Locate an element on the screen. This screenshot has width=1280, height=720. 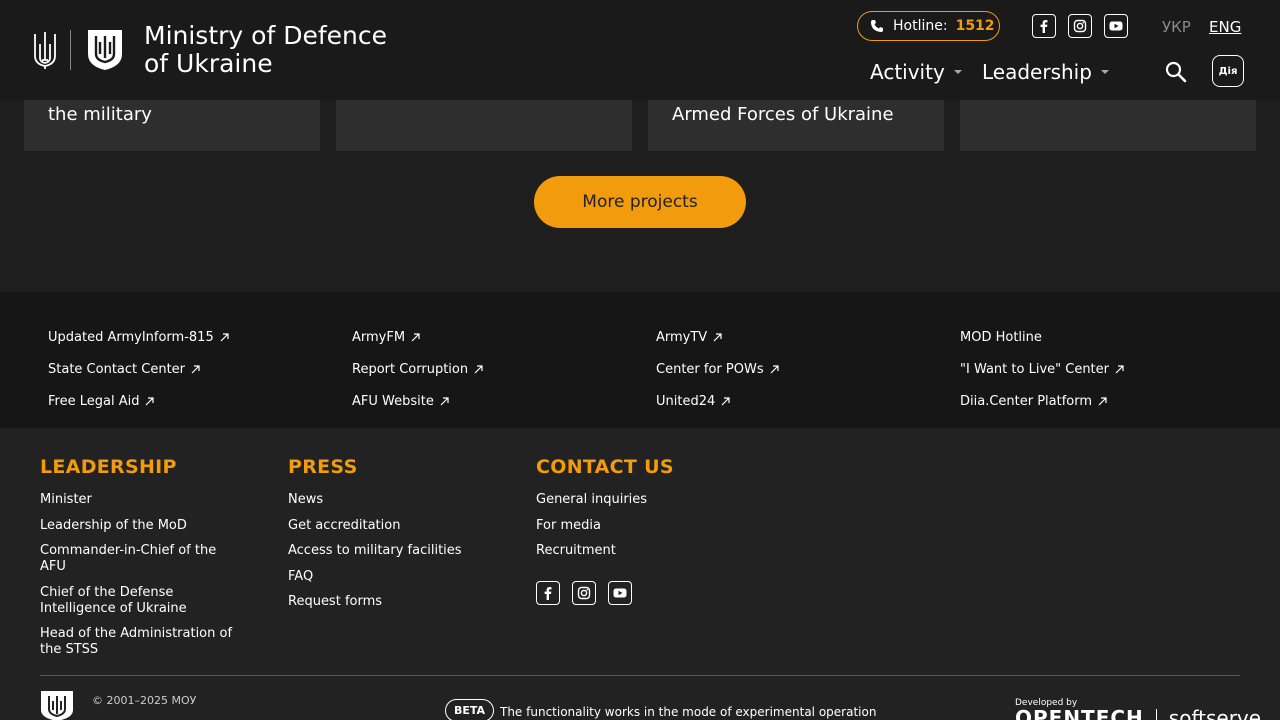
quick-link: ArmyTV is located at coordinates (717, 337).